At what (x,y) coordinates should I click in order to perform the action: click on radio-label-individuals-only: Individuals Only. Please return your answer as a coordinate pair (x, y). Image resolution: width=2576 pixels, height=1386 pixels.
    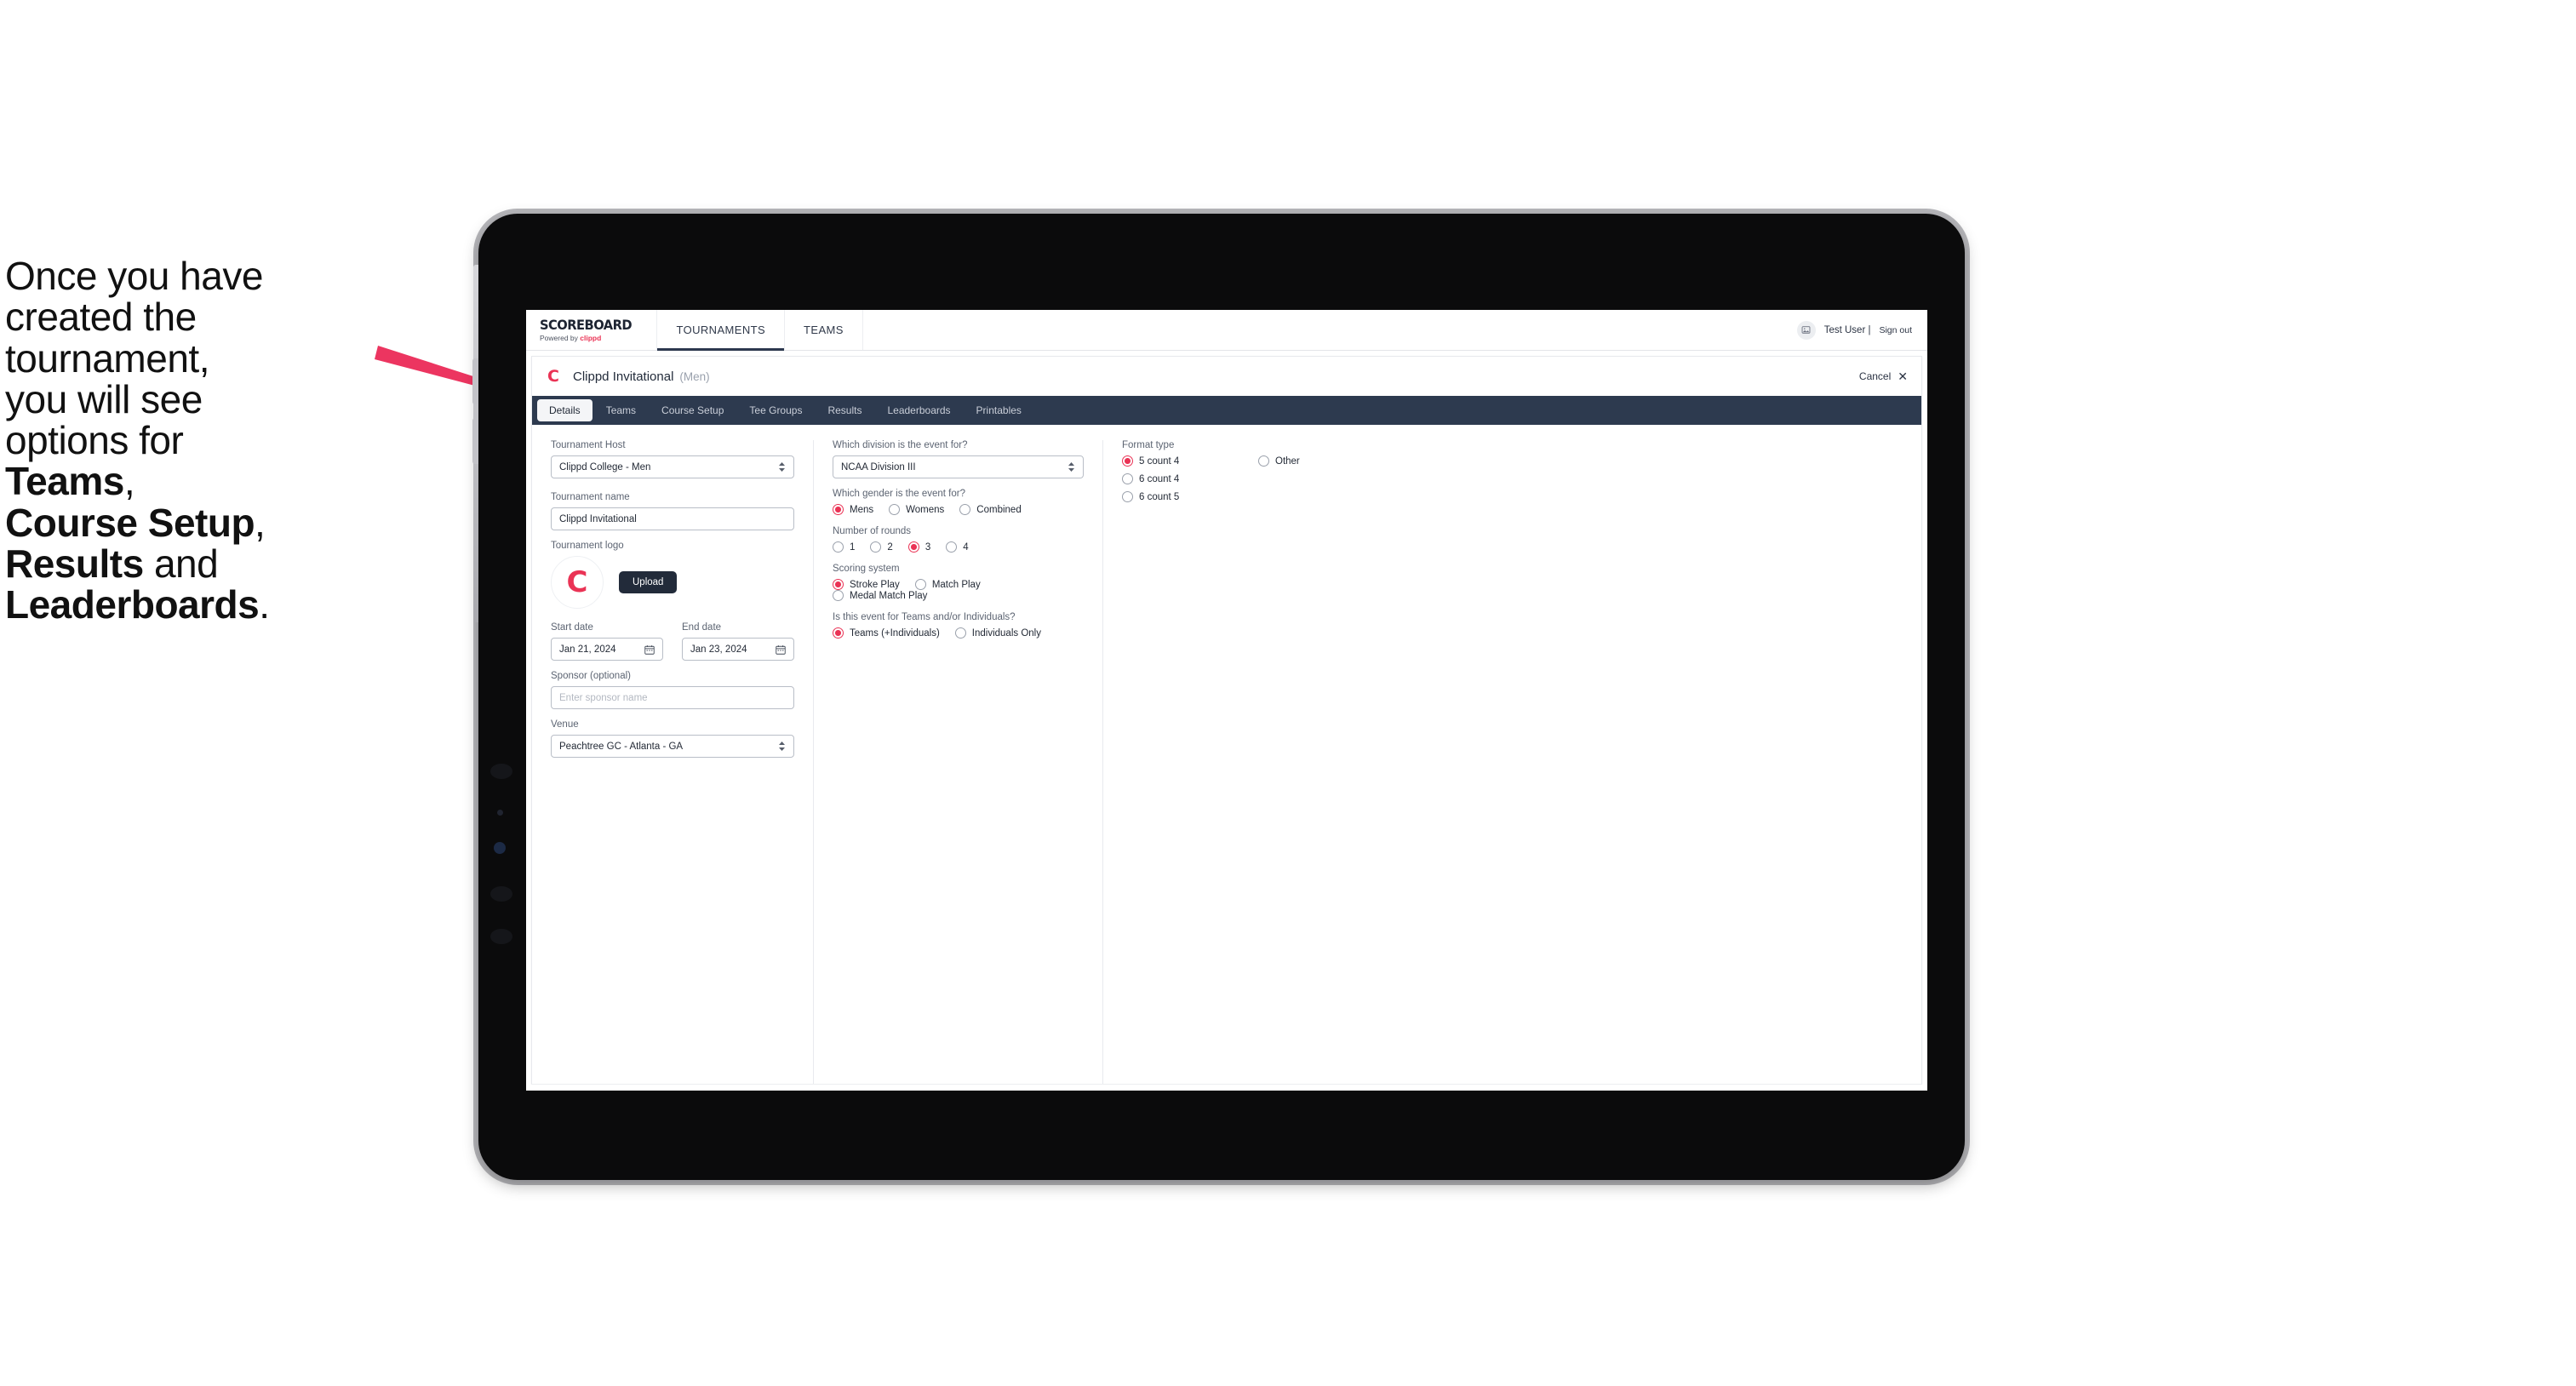
    Looking at the image, I should click on (1006, 633).